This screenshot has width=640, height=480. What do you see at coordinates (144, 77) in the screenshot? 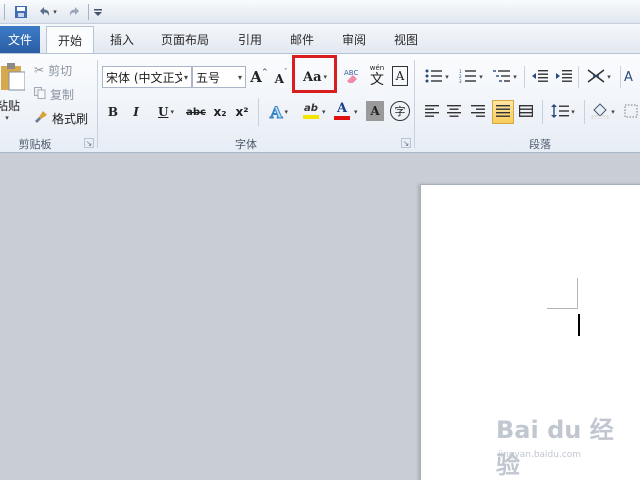
I see `font-name-value: 宋体 (中文正文` at bounding box center [144, 77].